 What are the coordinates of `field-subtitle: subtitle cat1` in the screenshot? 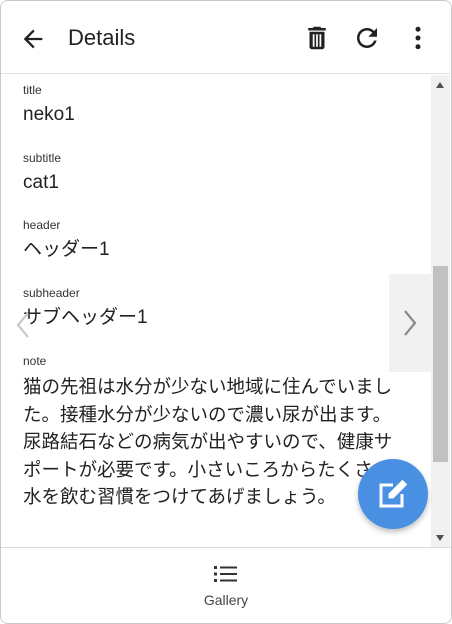 It's located at (42, 173).